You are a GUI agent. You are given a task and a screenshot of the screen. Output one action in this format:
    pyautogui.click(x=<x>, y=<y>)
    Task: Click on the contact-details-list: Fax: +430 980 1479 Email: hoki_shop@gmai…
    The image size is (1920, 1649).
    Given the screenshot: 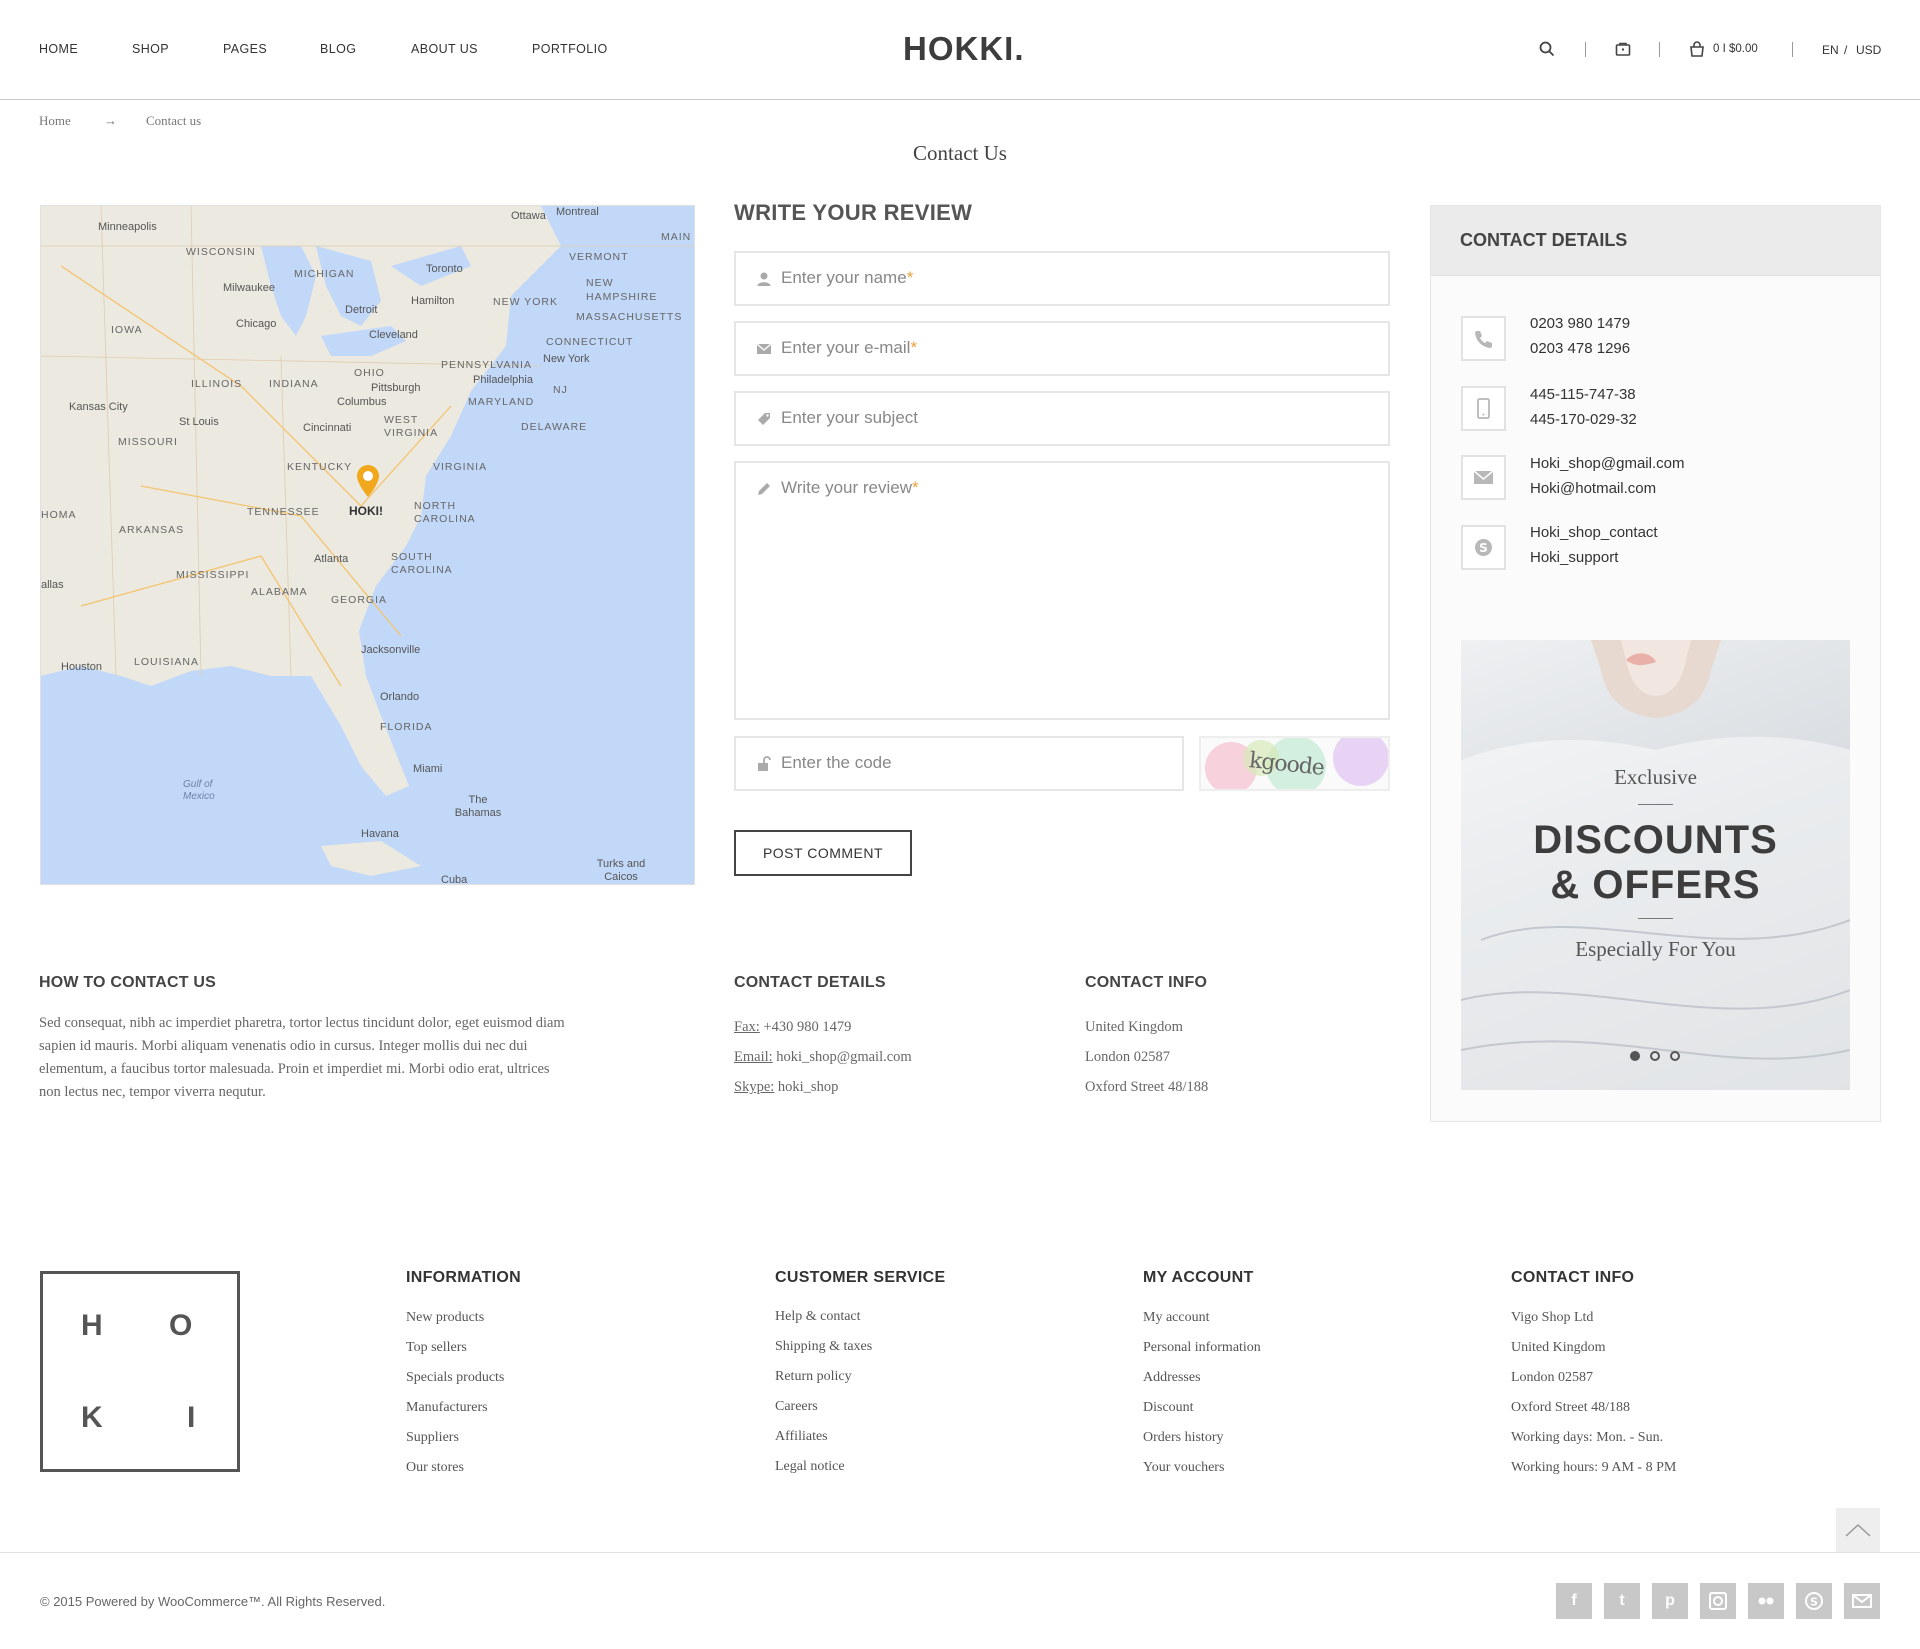 What is the action you would take?
    pyautogui.click(x=823, y=1057)
    